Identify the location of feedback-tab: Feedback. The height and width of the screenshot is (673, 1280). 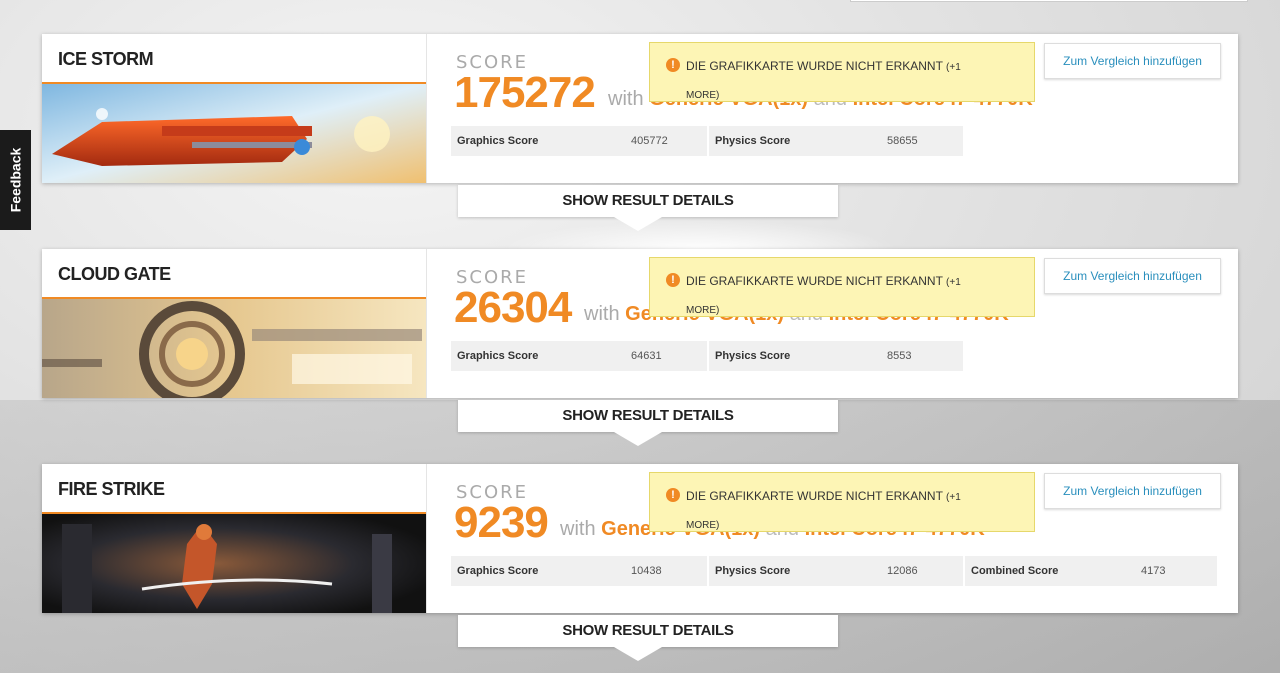
(15, 180).